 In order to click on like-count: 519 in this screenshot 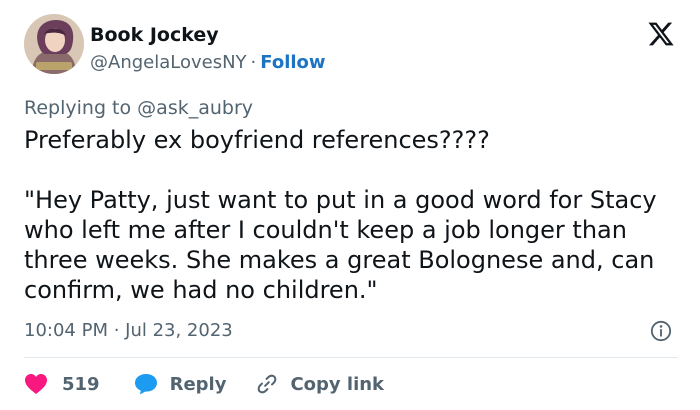, I will do `click(81, 384)`.